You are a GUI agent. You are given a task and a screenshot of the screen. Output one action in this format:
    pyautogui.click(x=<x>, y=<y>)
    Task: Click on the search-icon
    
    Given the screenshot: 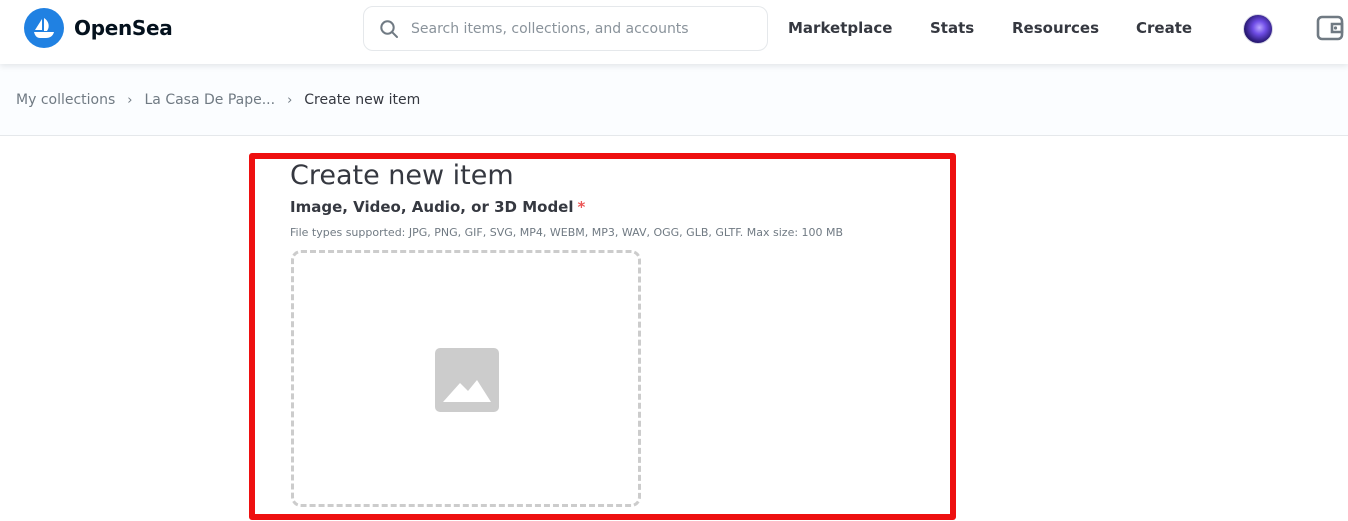 What is the action you would take?
    pyautogui.click(x=389, y=29)
    